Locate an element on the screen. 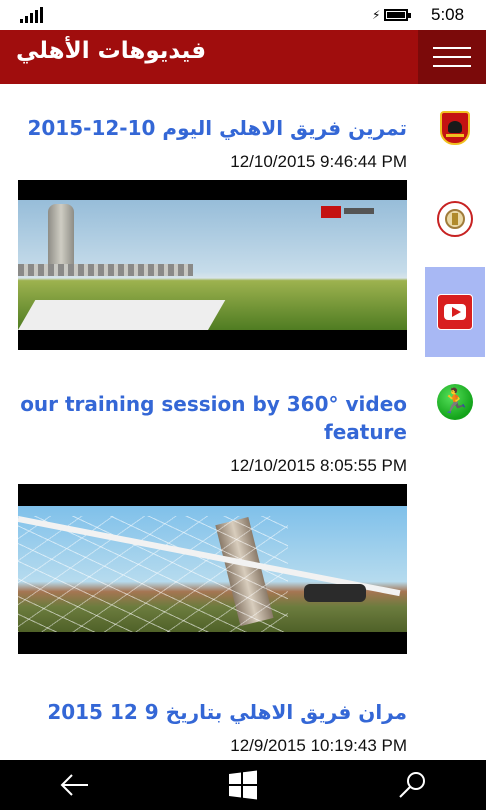 Image resolution: width=486 pixels, height=810 pixels. nav-item-training: 🏃 is located at coordinates (455, 402).